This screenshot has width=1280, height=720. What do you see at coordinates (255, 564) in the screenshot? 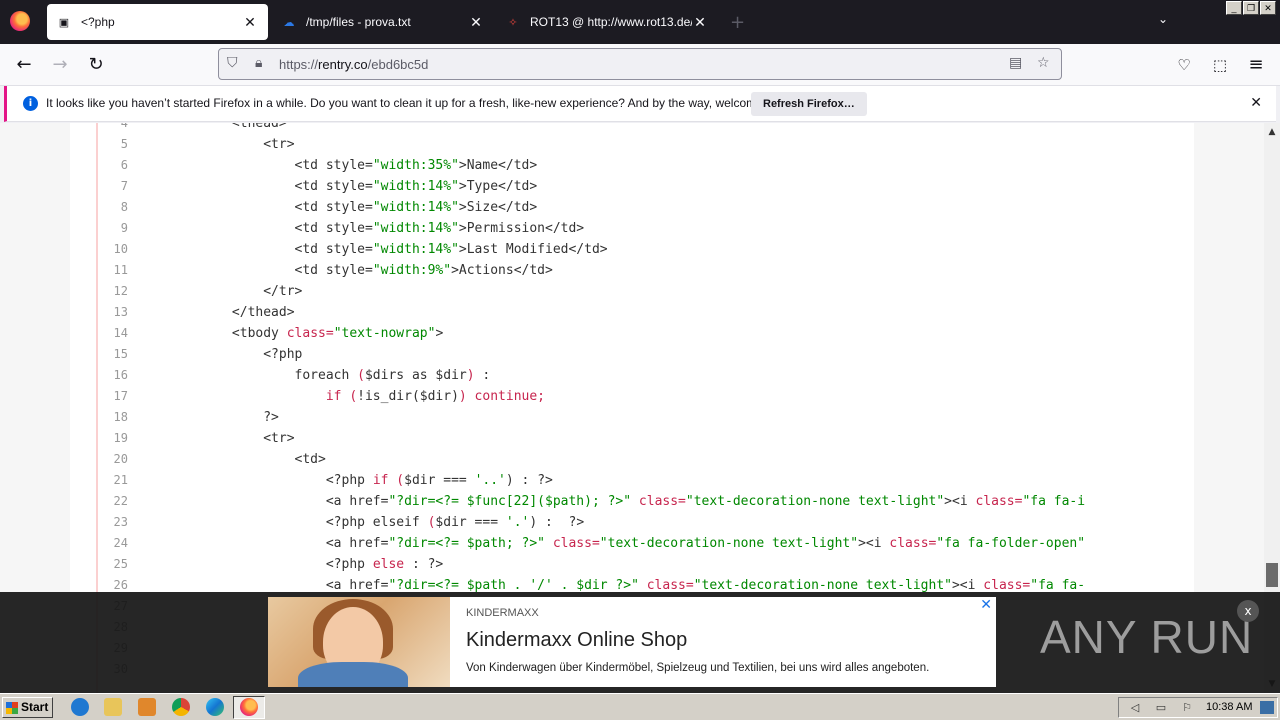
I see `code-token: <?php` at bounding box center [255, 564].